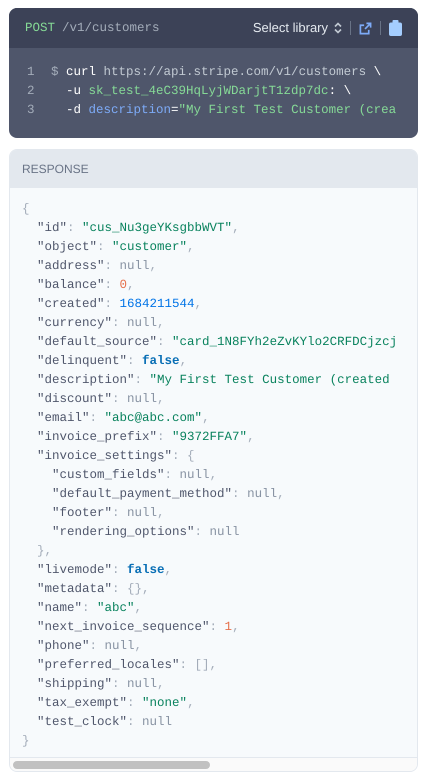 This screenshot has width=427, height=776. What do you see at coordinates (104, 570) in the screenshot?
I see `json-line: "livemode": false,` at bounding box center [104, 570].